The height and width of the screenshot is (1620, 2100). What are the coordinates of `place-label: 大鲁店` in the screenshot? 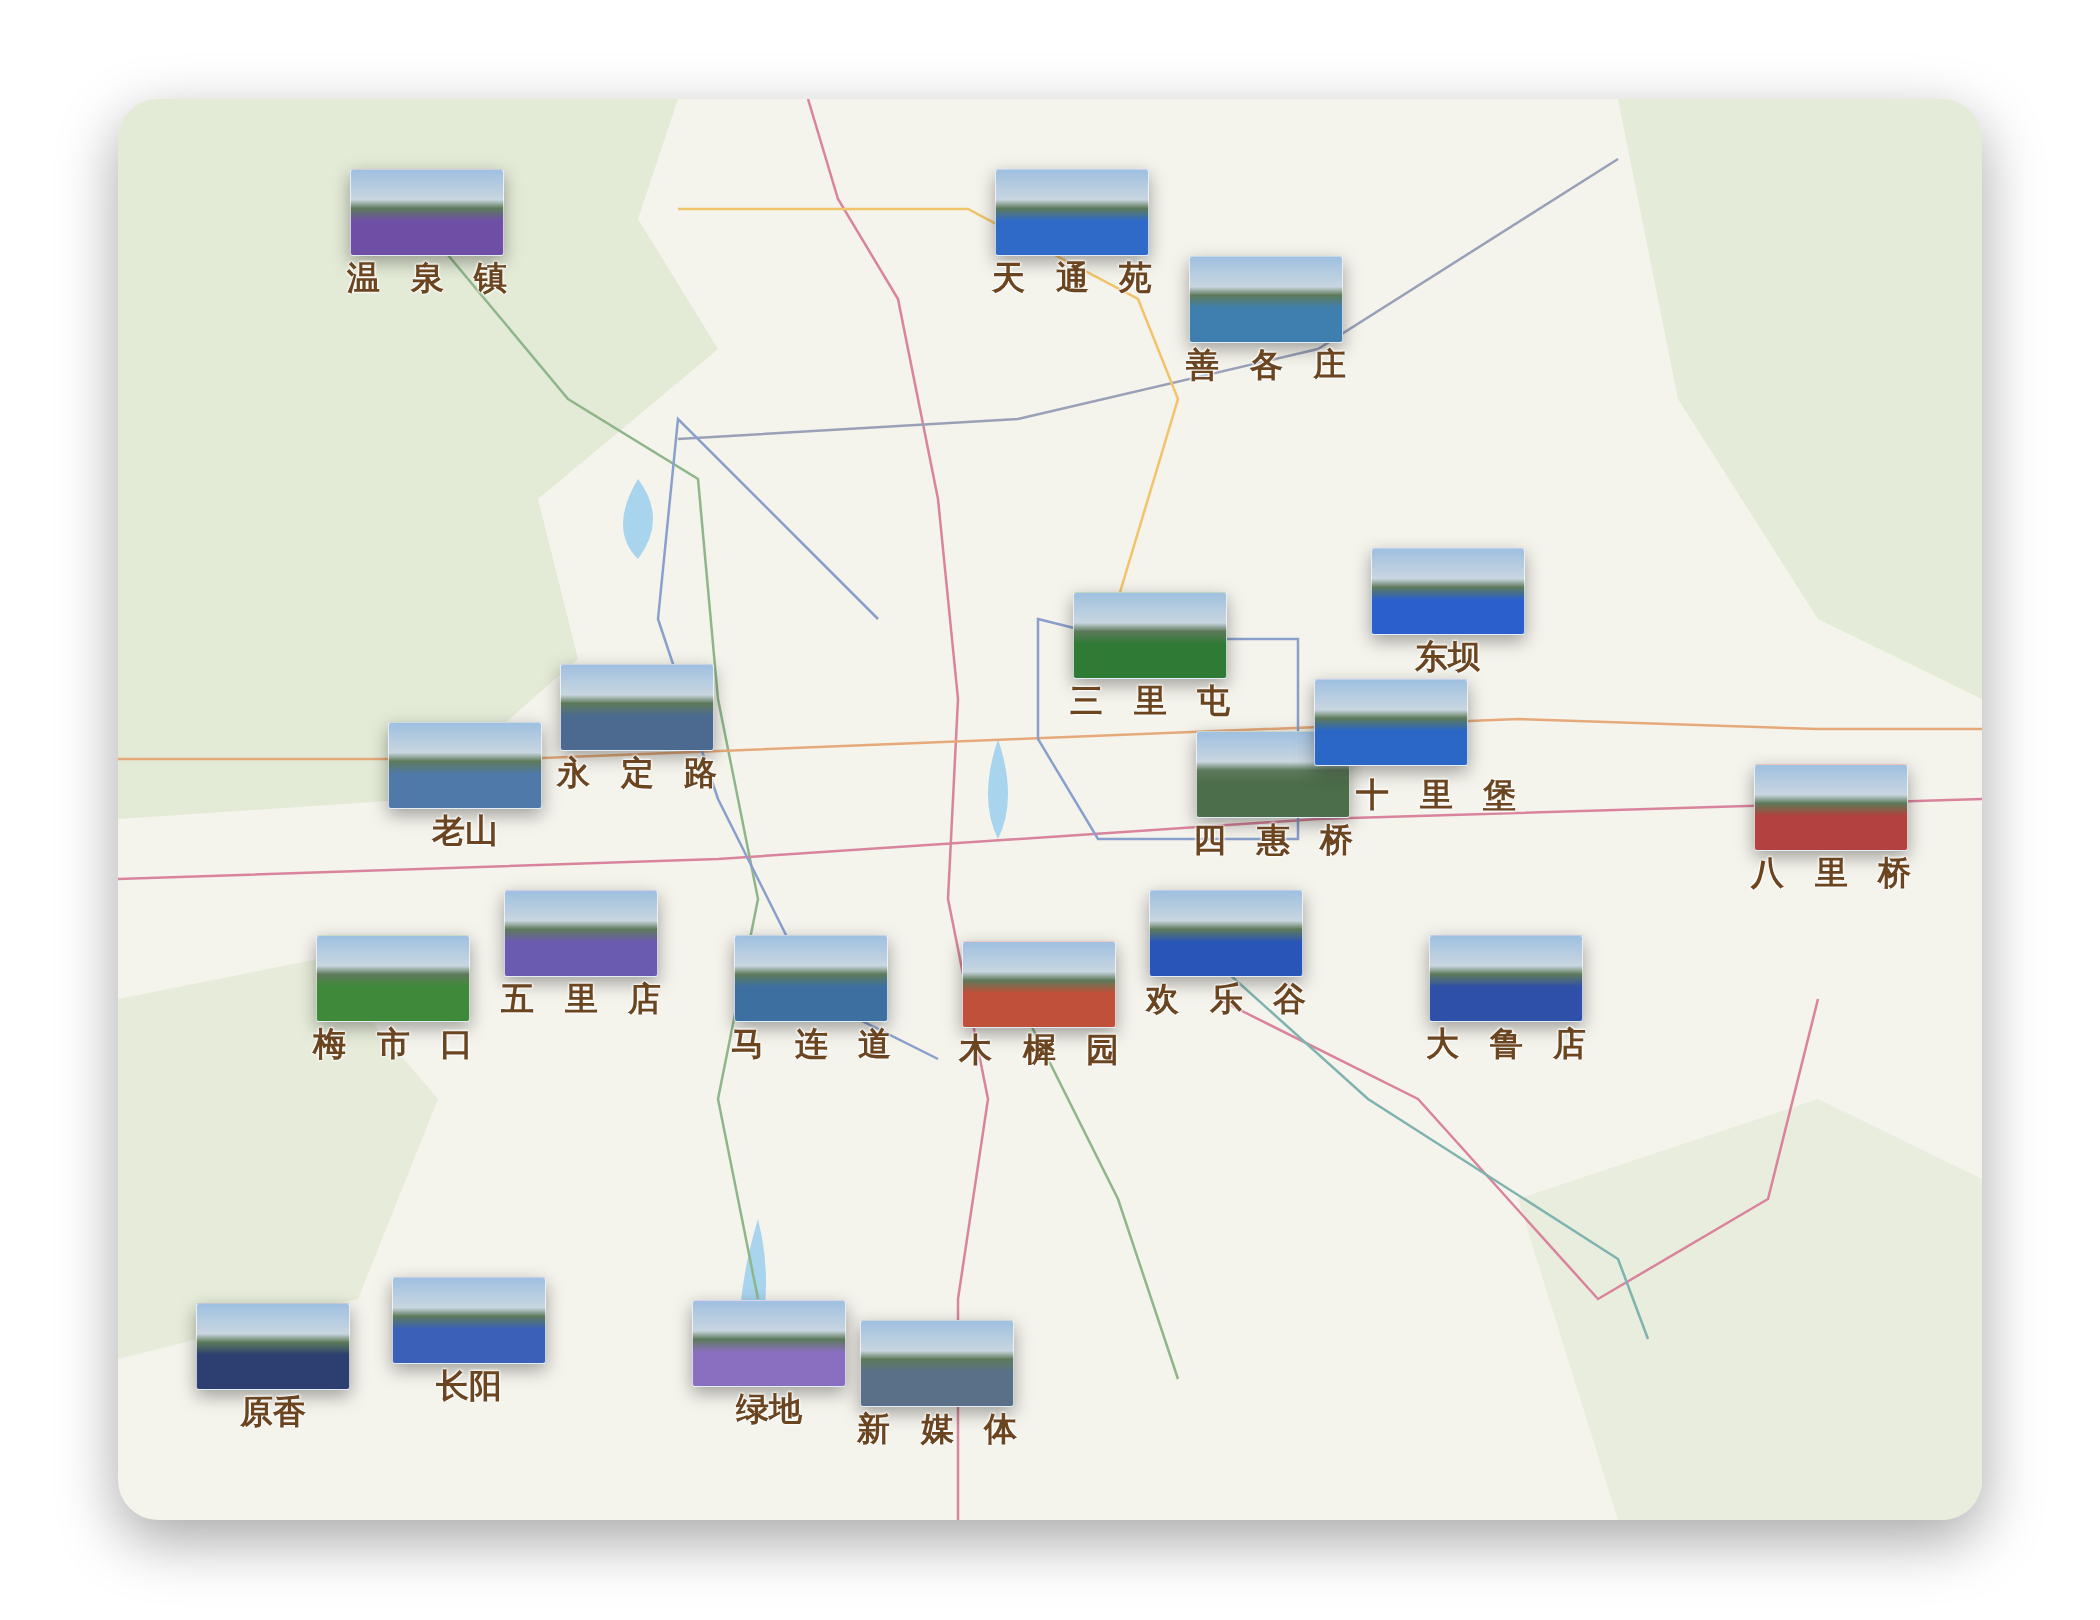 It's located at (1506, 1044).